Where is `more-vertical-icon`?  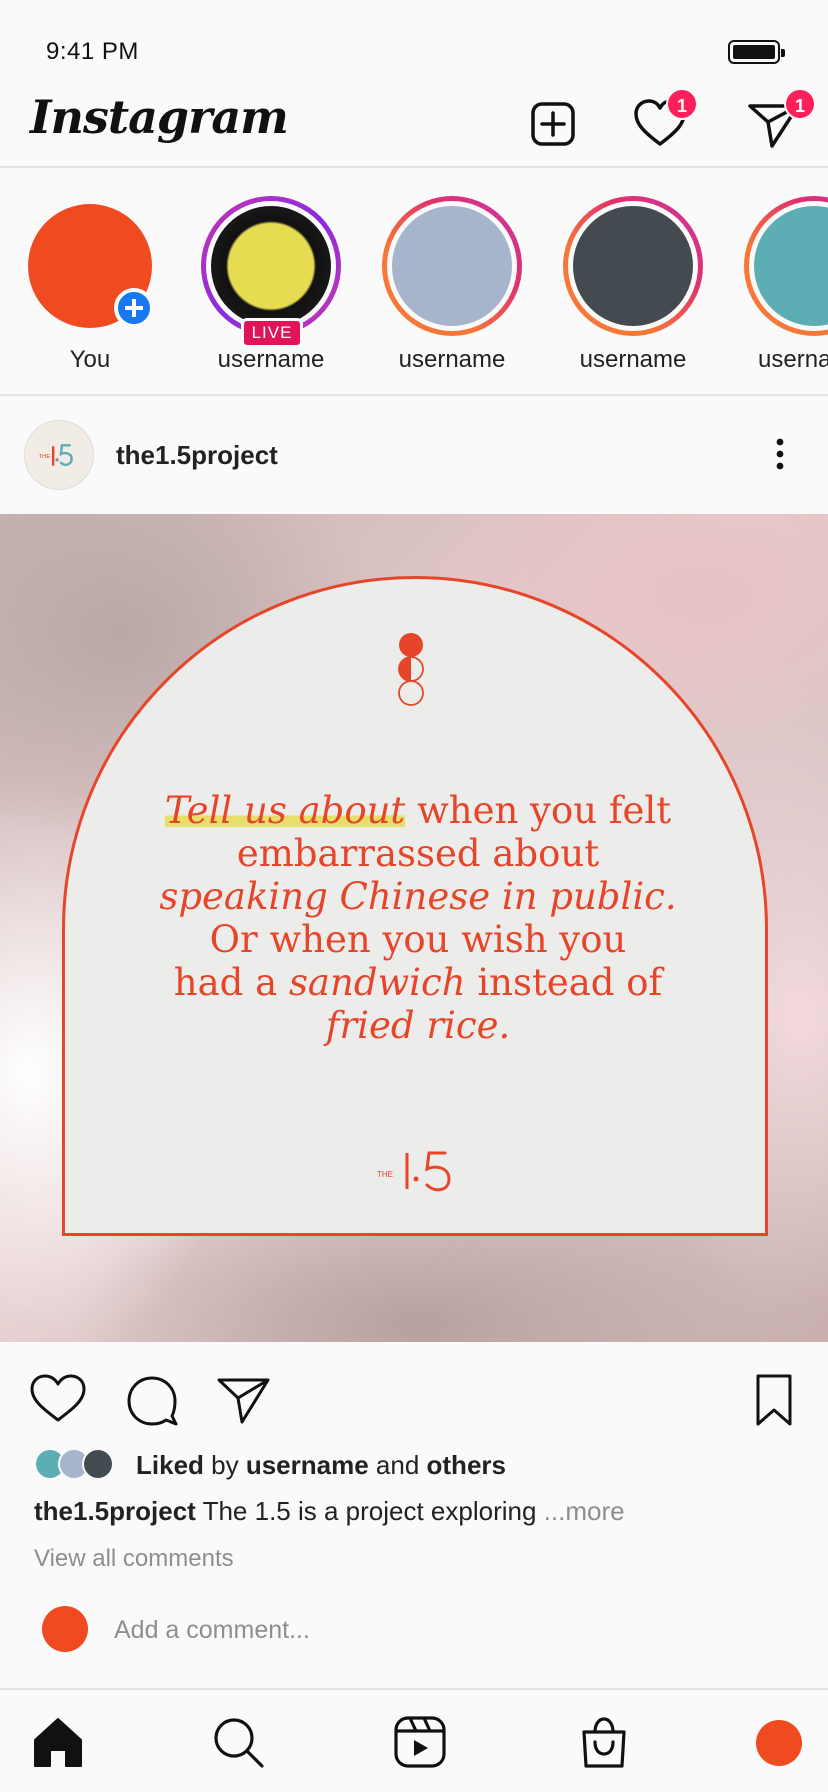 more-vertical-icon is located at coordinates (780, 454).